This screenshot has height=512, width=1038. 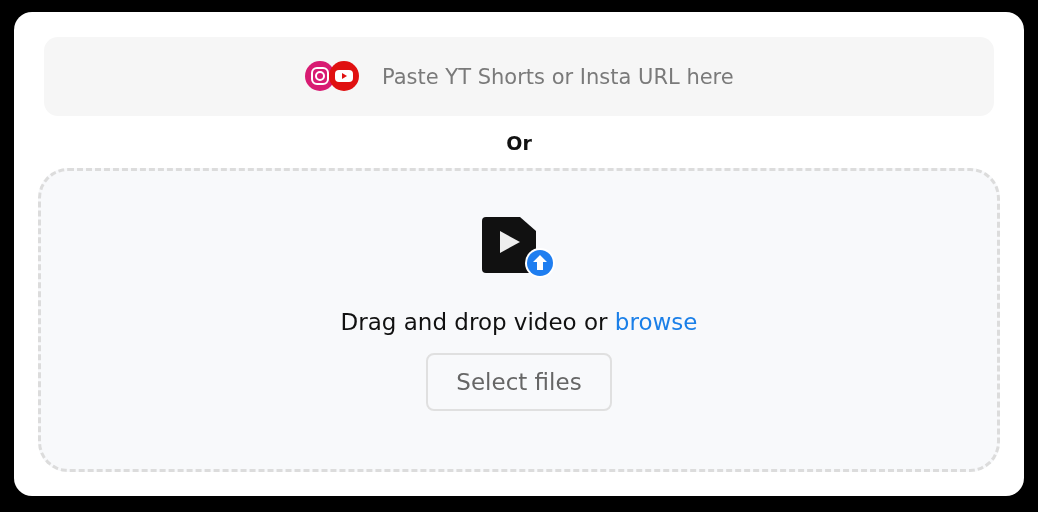 What do you see at coordinates (519, 76) in the screenshot?
I see `url-field: Paste YT Shorts or Insta URL here` at bounding box center [519, 76].